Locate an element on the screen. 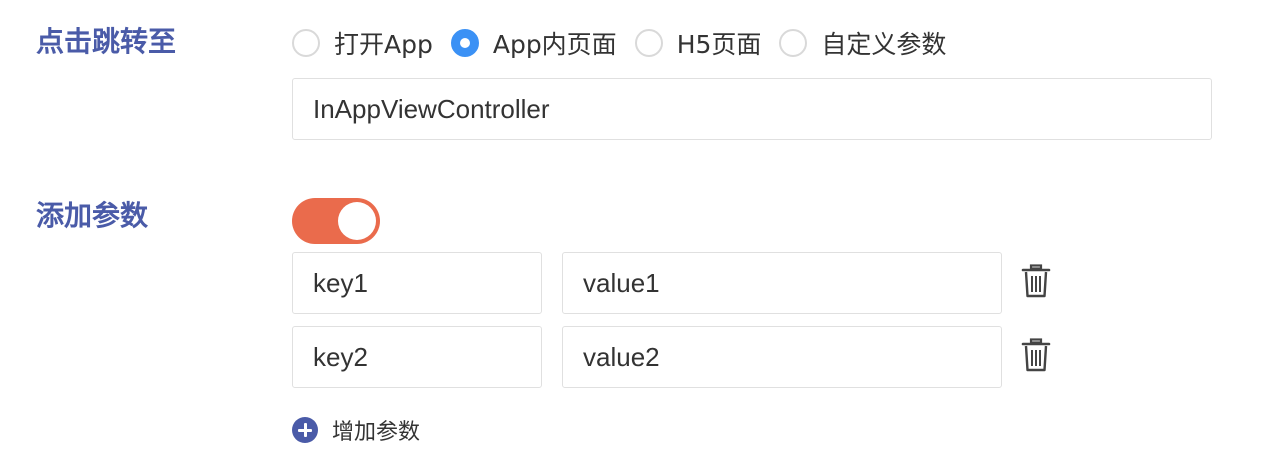  add-param-button: 增加参数 is located at coordinates (356, 430).